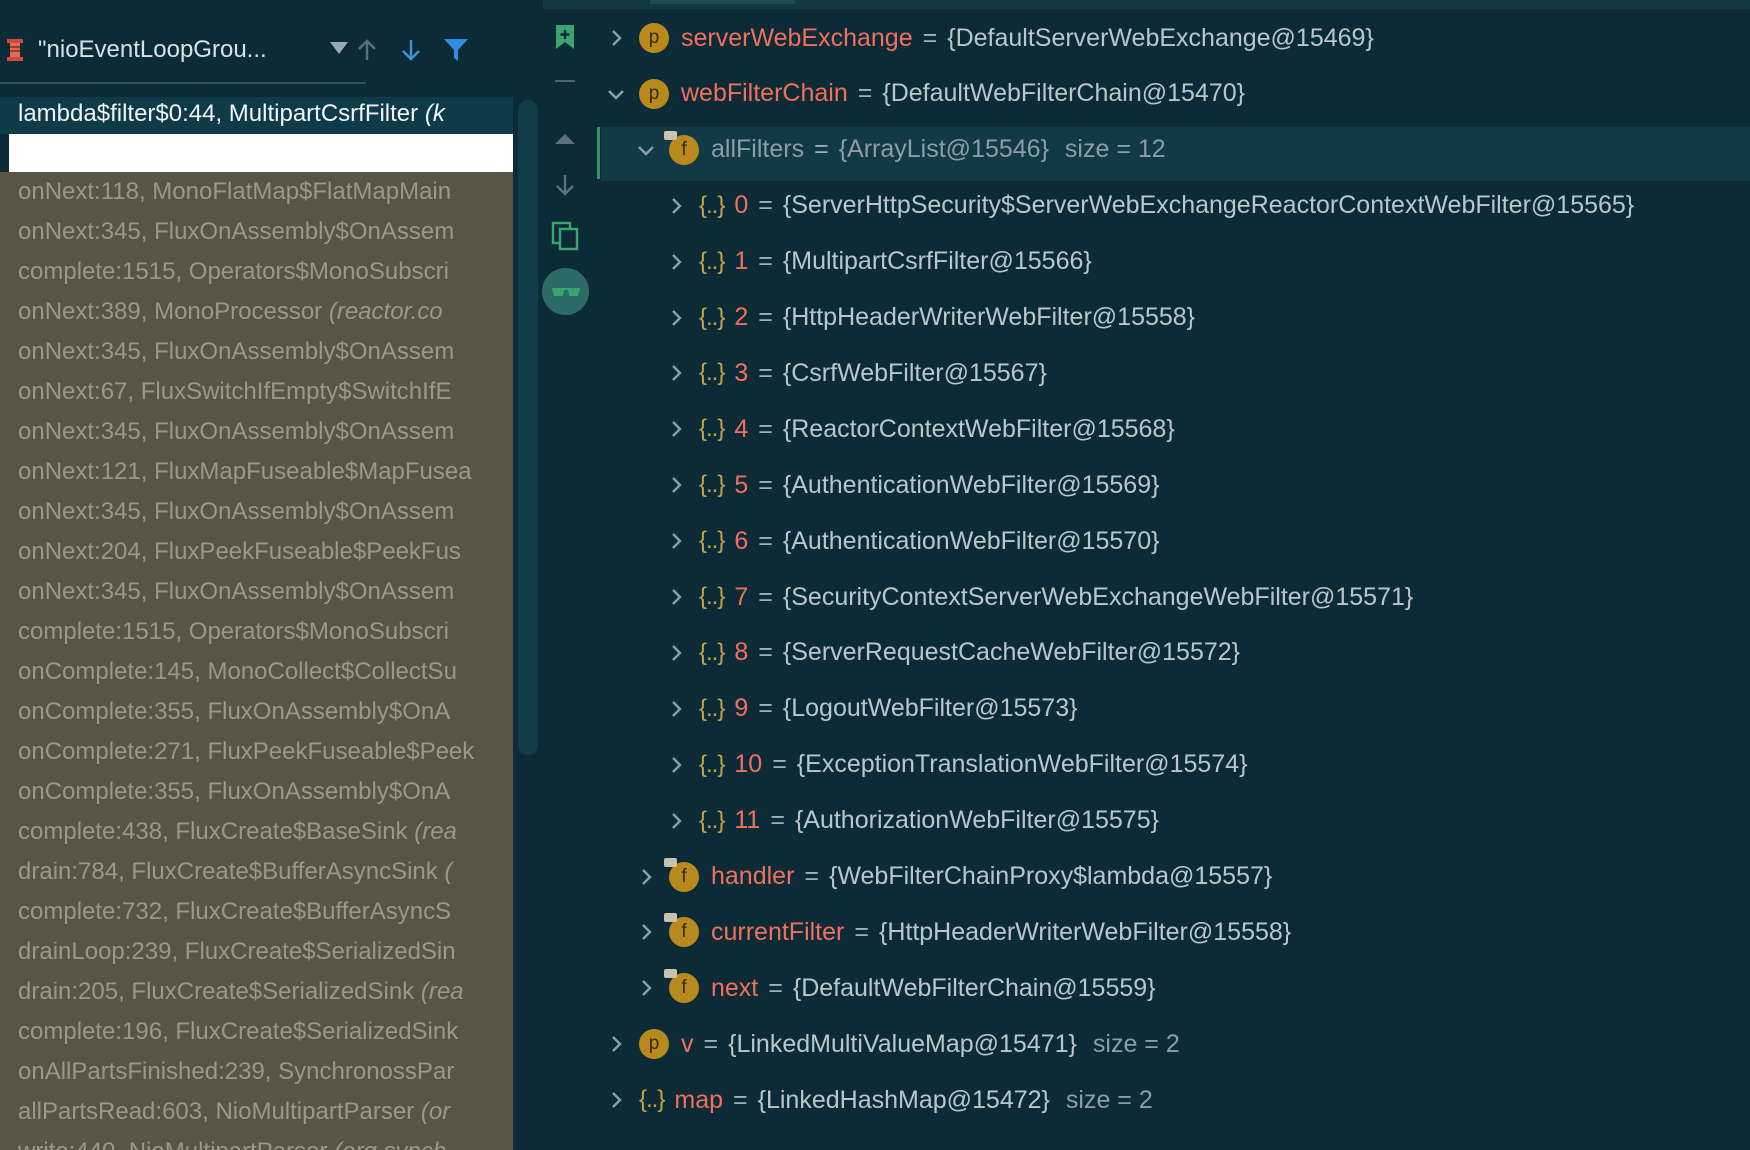 This screenshot has width=1750, height=1150. What do you see at coordinates (895, 988) in the screenshot?
I see `variable-row: f next = {DefaultWebFilterChain@15559}` at bounding box center [895, 988].